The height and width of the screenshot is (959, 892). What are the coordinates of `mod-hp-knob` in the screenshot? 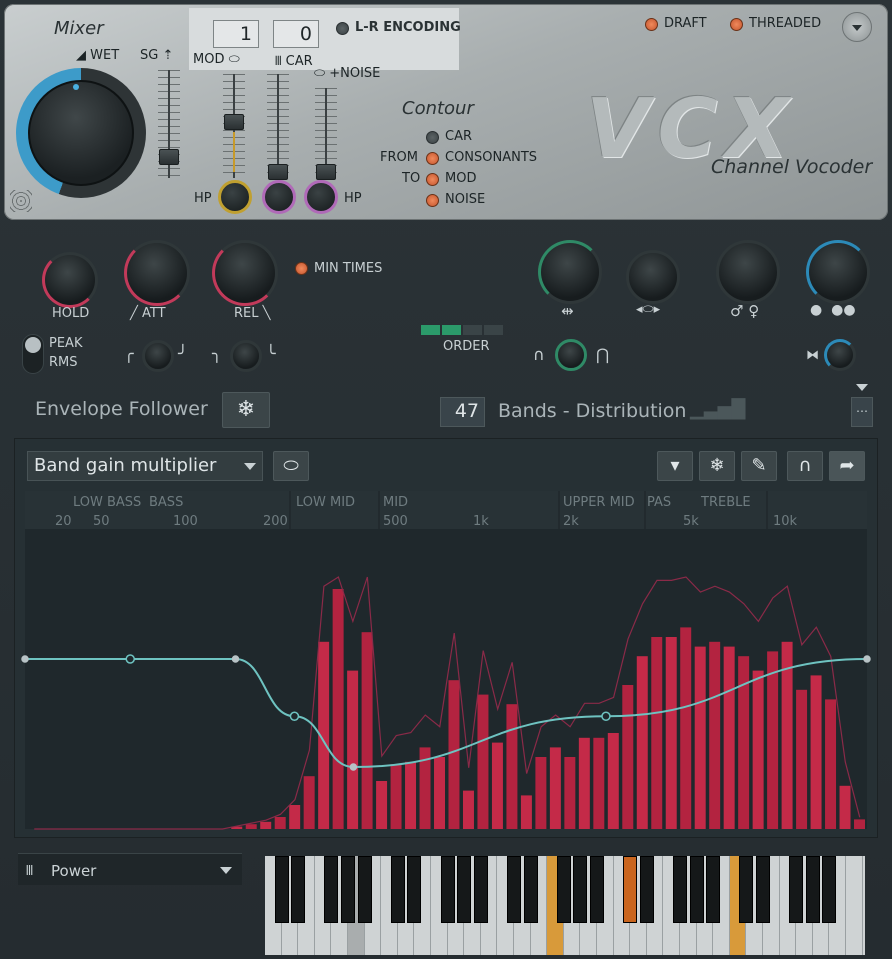 It's located at (235, 197).